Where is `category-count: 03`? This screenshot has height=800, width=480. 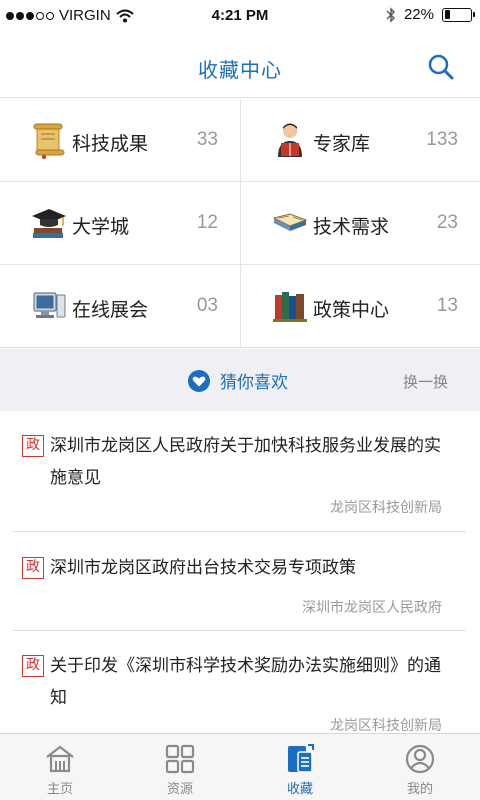 category-count: 03 is located at coordinates (207, 305).